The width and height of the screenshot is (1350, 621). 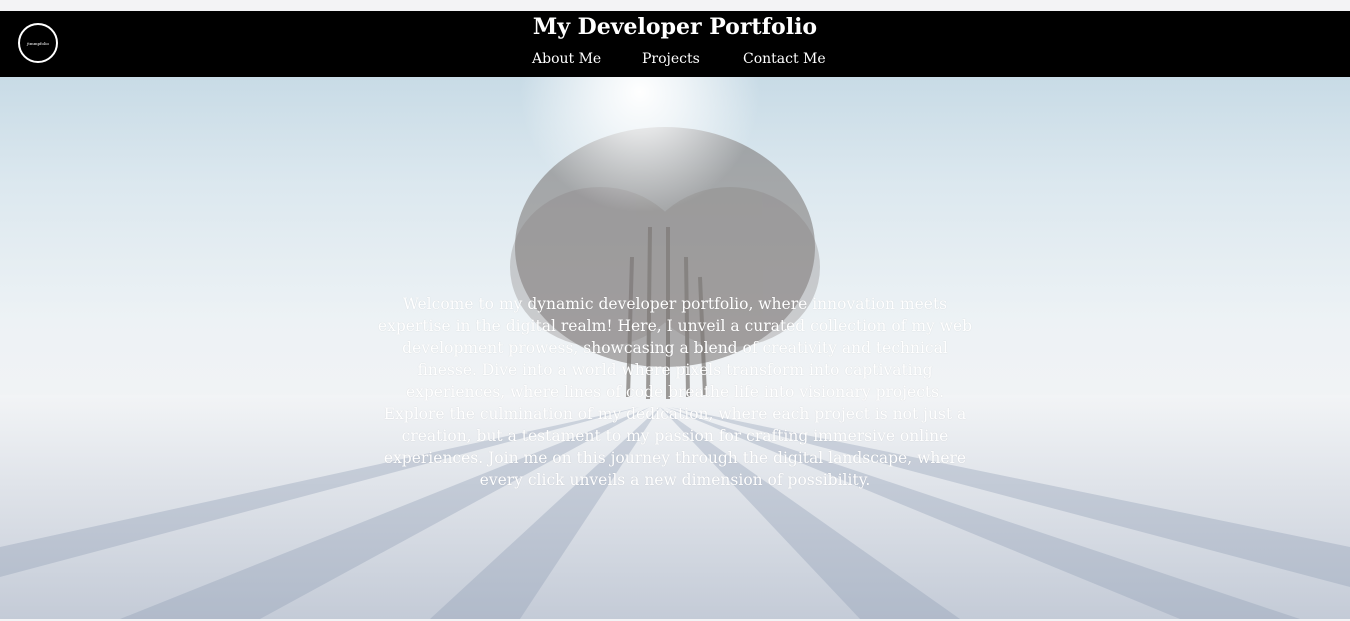 What do you see at coordinates (784, 59) in the screenshot?
I see `nav-link-contact-me: Contact Me` at bounding box center [784, 59].